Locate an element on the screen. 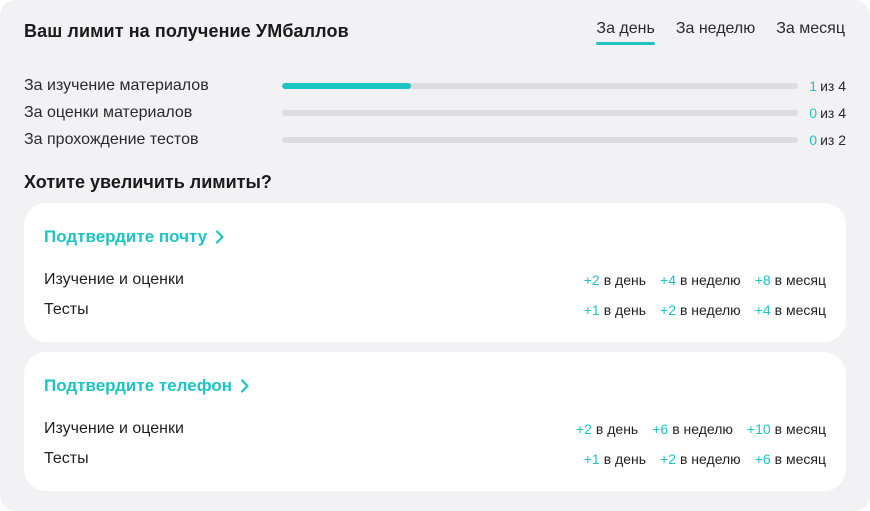 The width and height of the screenshot is (870, 511). bonus-month: +10 в месяц is located at coordinates (786, 429).